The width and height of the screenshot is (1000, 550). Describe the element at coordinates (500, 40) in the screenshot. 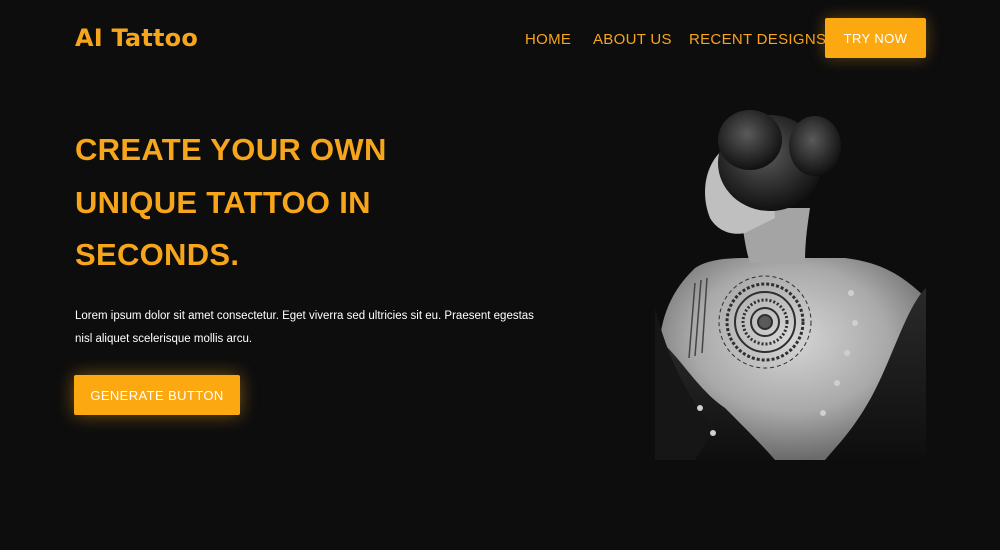

I see `main-nav: HOME ABOUT US RECENT DESIGNS TRY NOW` at that location.